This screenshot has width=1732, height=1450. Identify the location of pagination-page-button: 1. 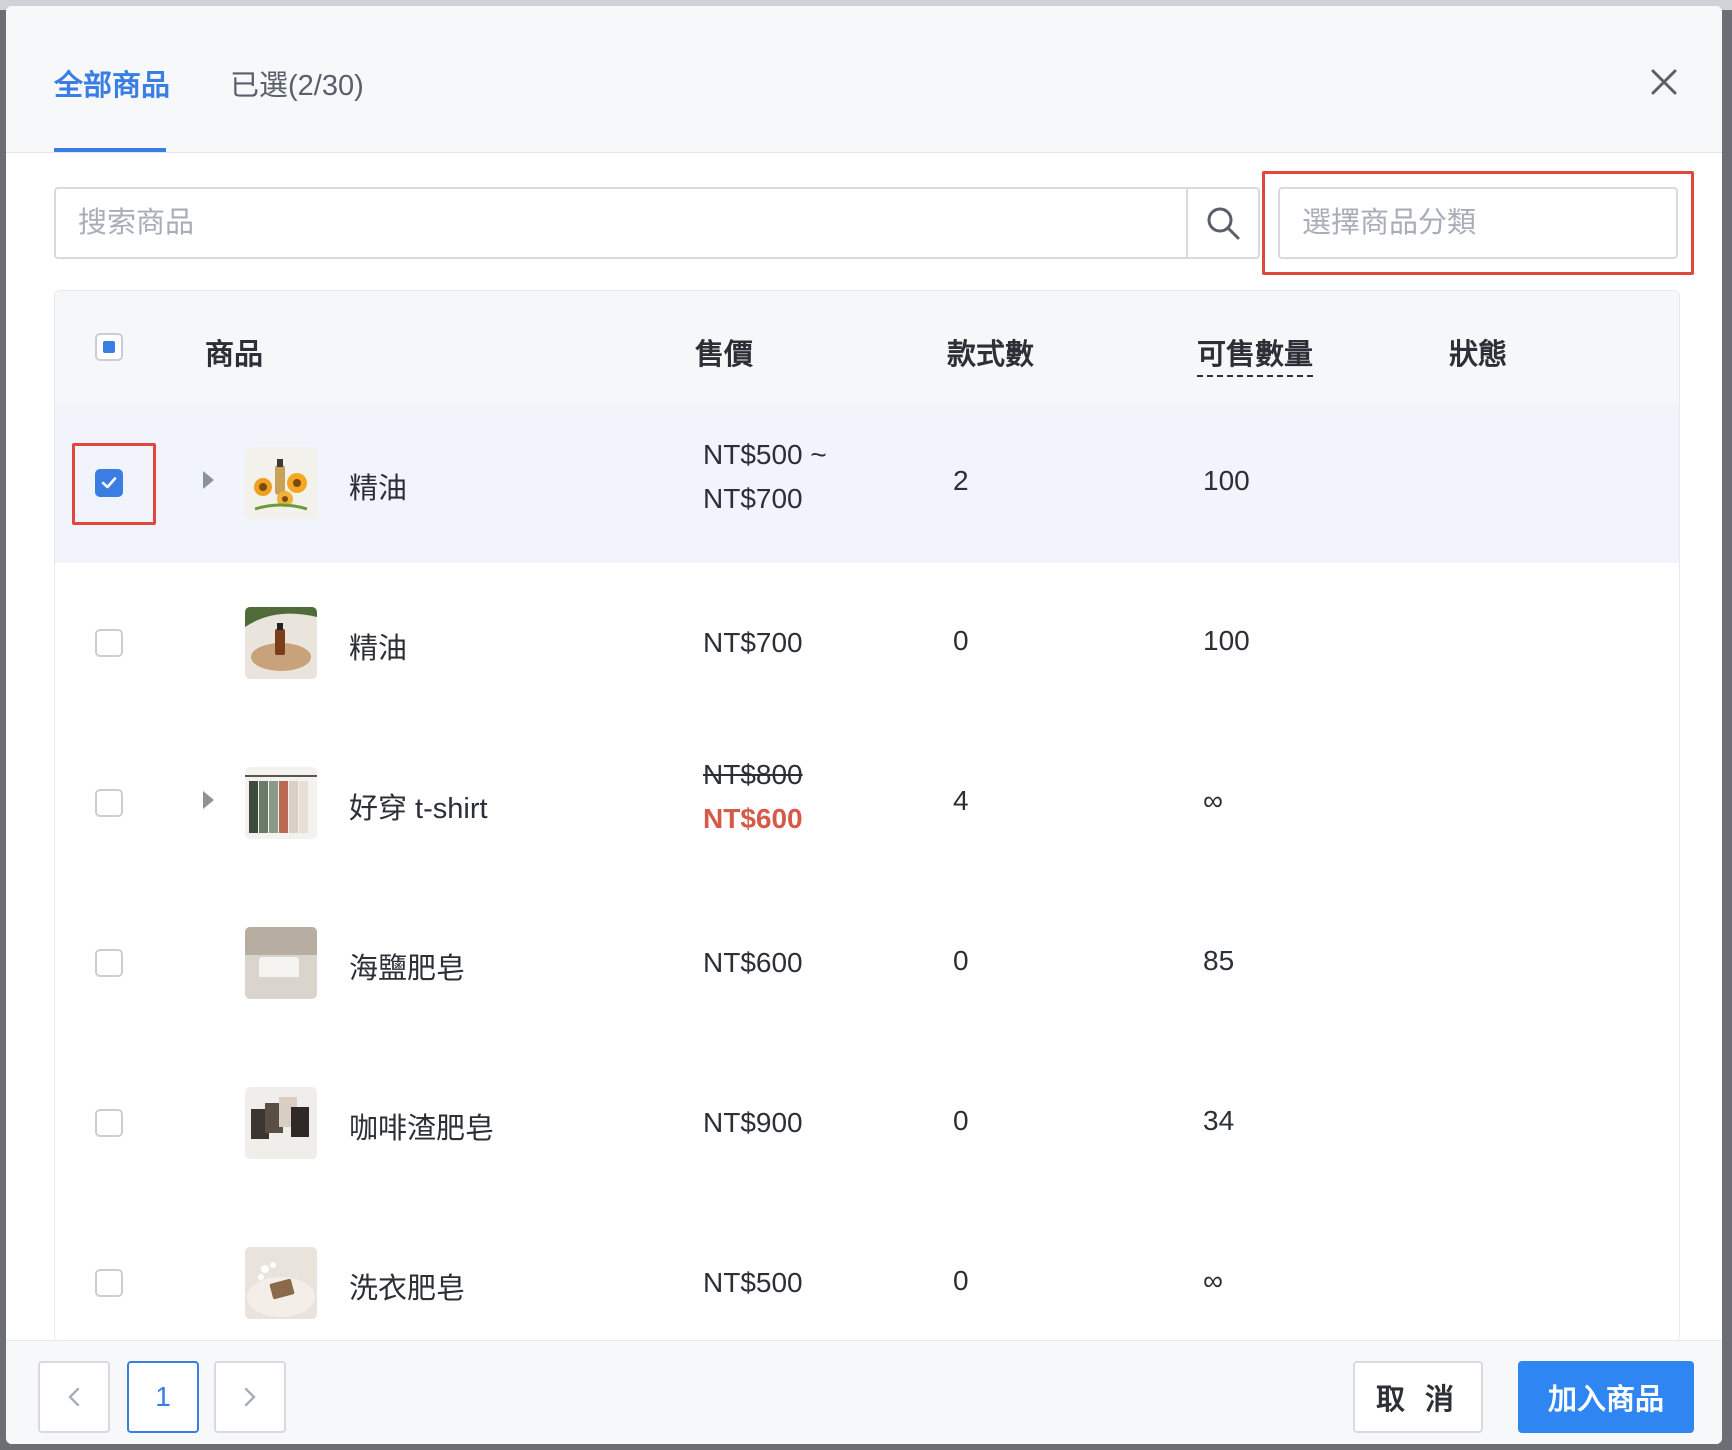
(163, 1397).